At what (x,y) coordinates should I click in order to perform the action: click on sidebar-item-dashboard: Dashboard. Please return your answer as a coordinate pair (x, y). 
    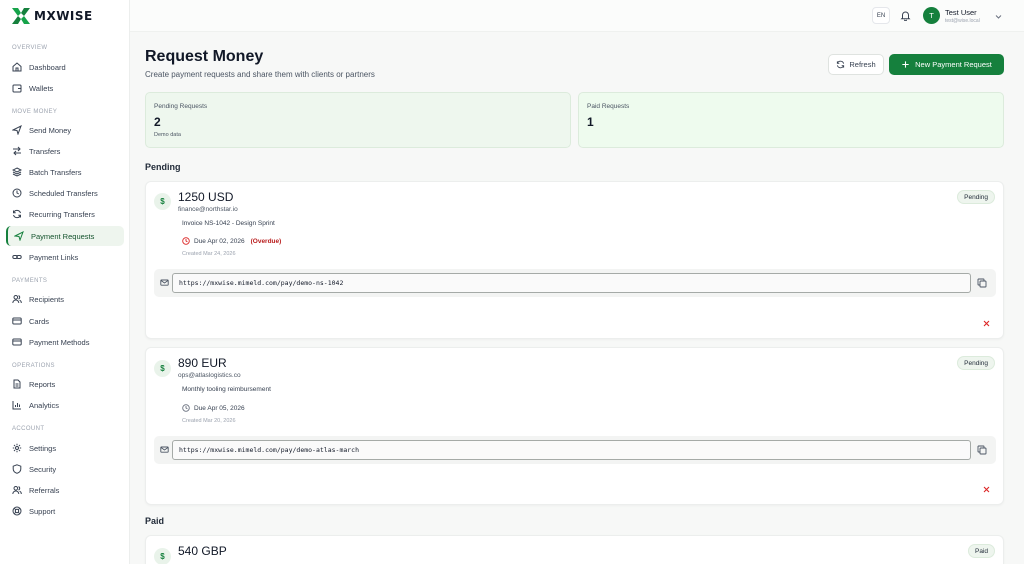
    Looking at the image, I should click on (65, 67).